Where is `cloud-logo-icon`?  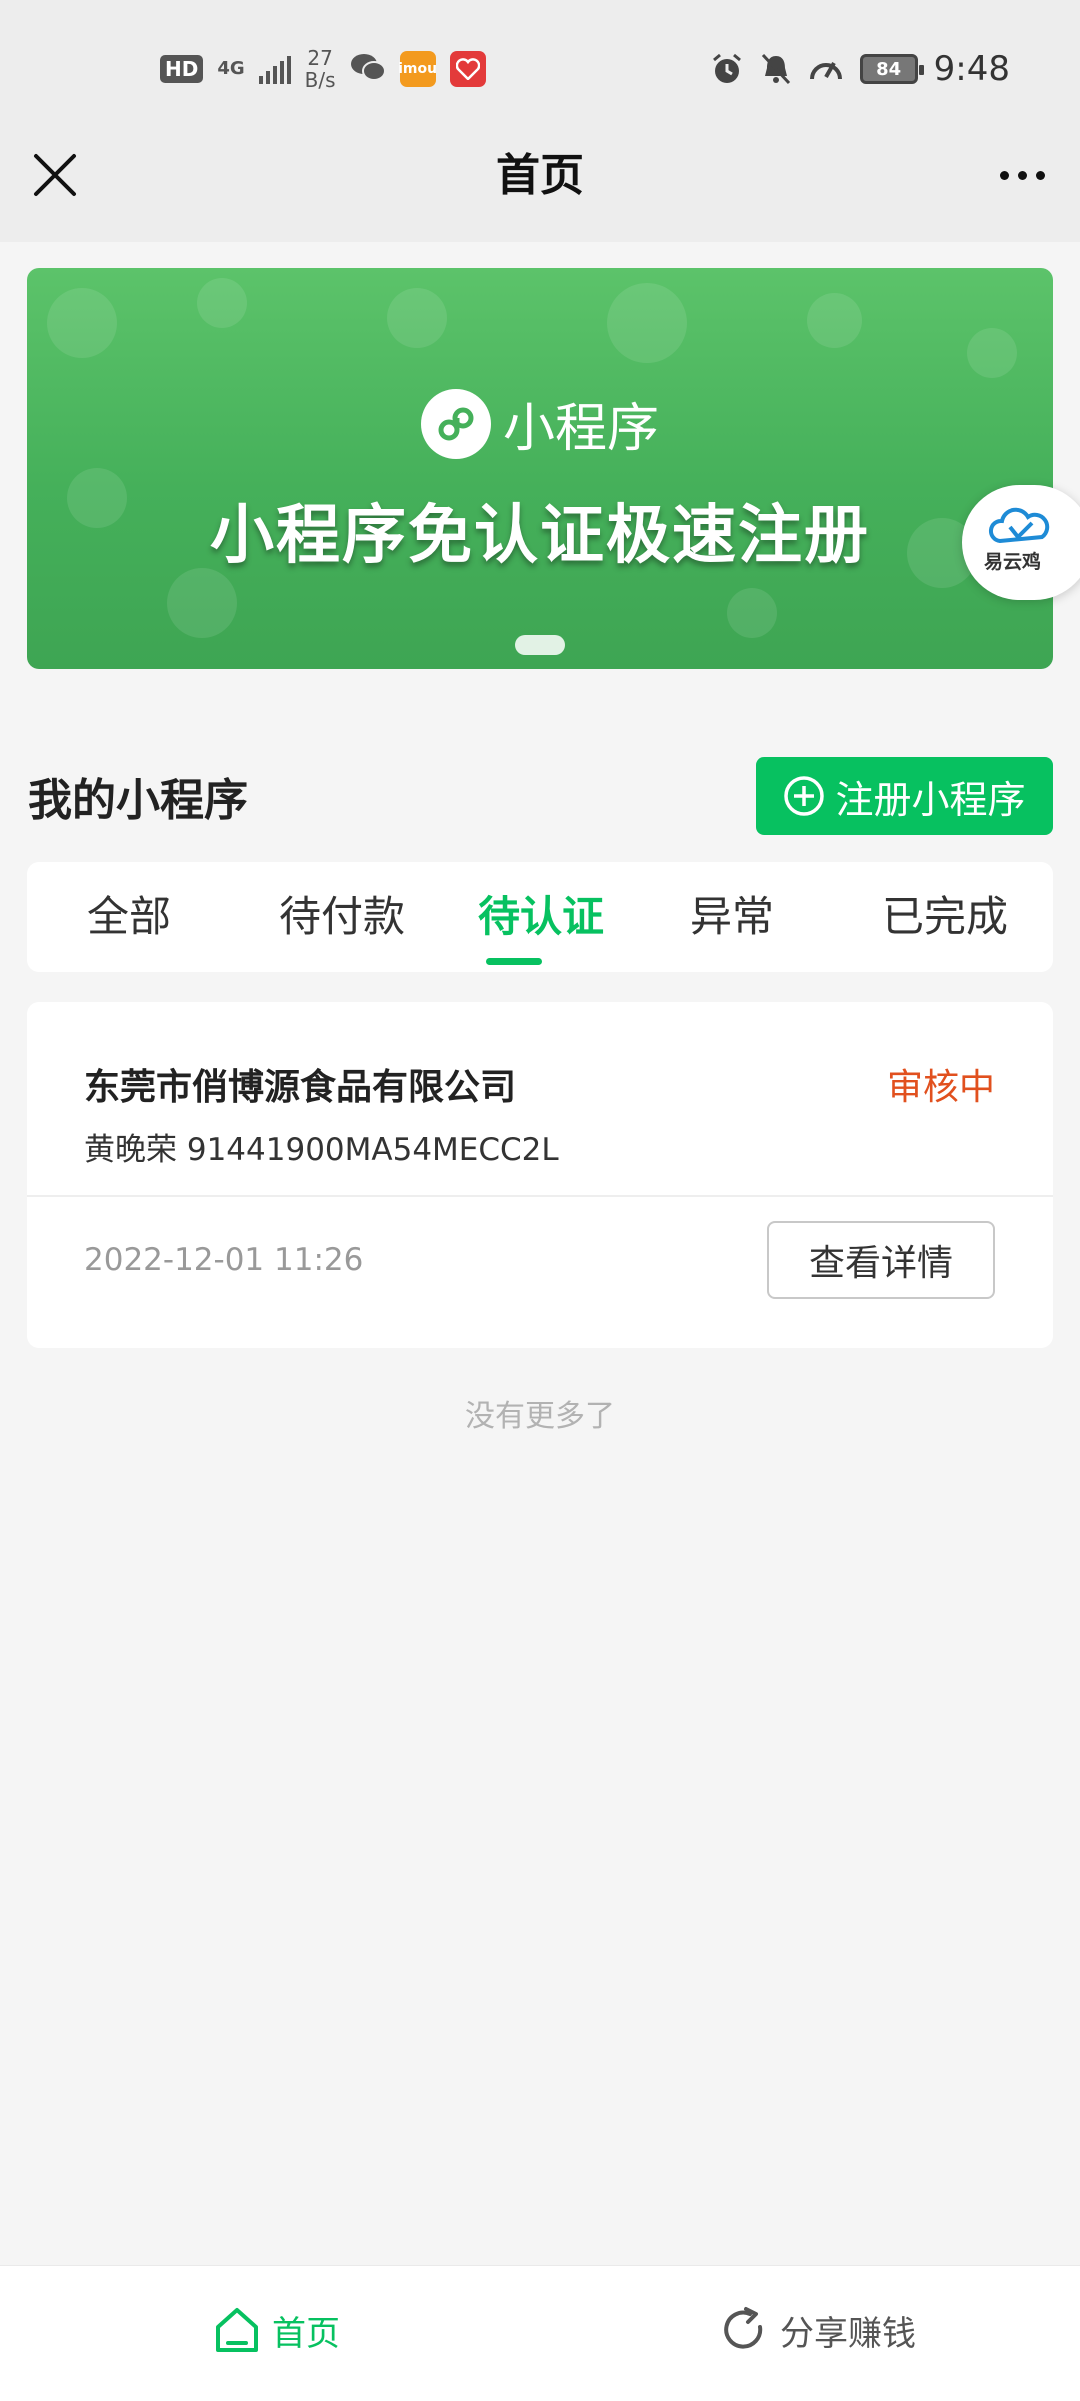 cloud-logo-icon is located at coordinates (1019, 525).